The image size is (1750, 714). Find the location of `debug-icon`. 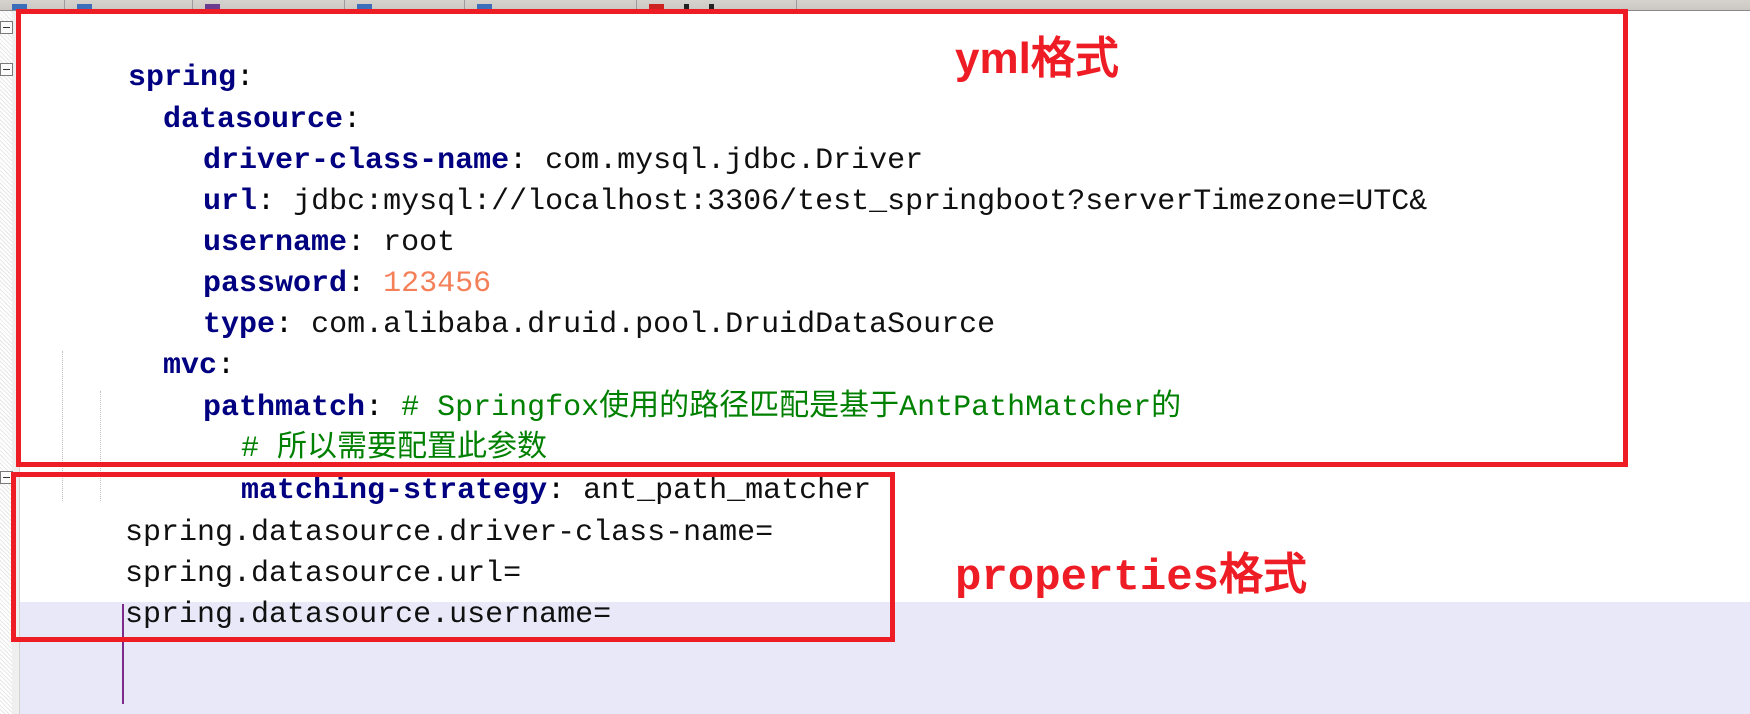

debug-icon is located at coordinates (484, 7).